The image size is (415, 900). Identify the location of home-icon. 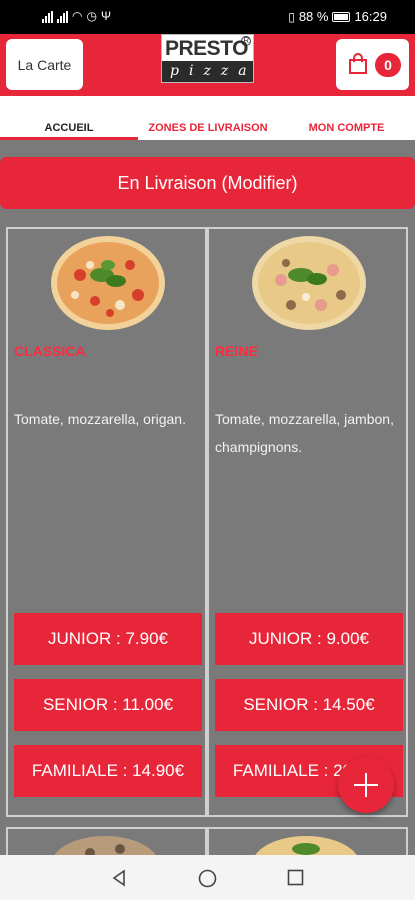
(207, 878).